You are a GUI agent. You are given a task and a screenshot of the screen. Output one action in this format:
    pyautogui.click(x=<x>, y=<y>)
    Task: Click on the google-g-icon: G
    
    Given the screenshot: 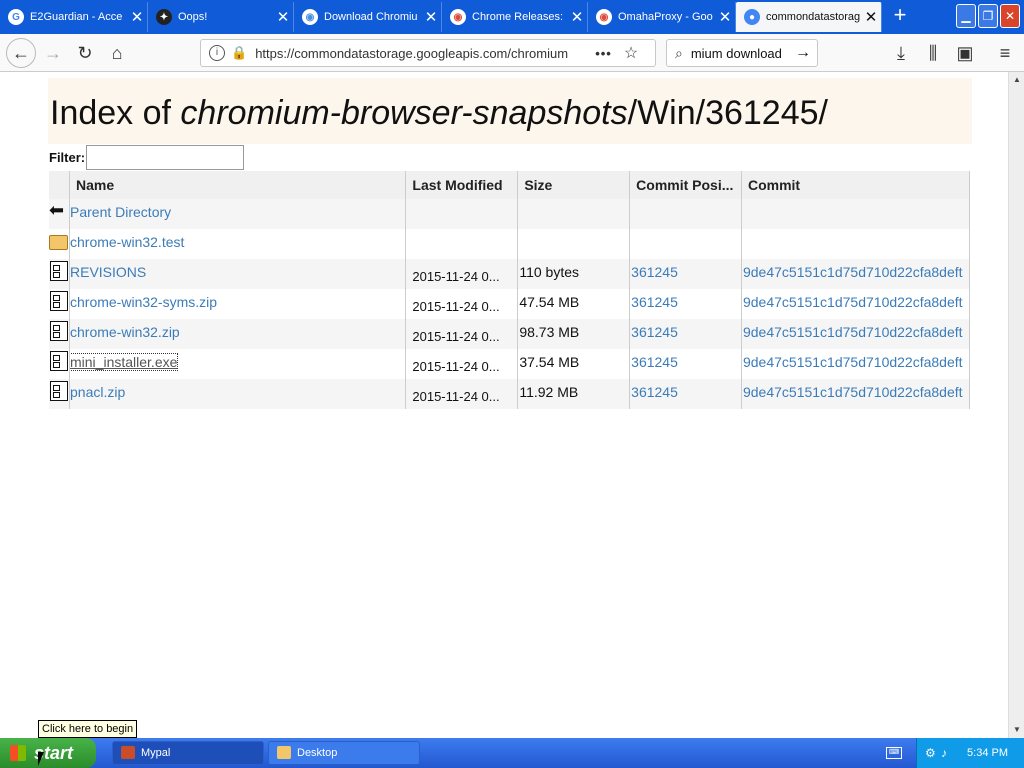 What is the action you would take?
    pyautogui.click(x=16, y=17)
    